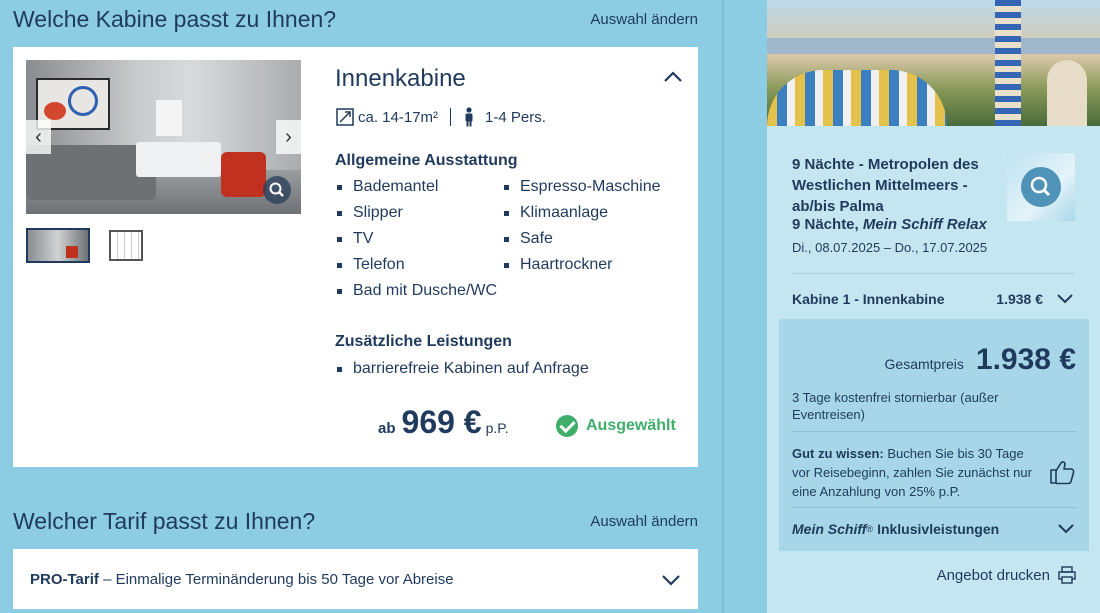 The image size is (1100, 613). Describe the element at coordinates (398, 117) in the screenshot. I see `cabin-size: ca. 14-17m²` at that location.